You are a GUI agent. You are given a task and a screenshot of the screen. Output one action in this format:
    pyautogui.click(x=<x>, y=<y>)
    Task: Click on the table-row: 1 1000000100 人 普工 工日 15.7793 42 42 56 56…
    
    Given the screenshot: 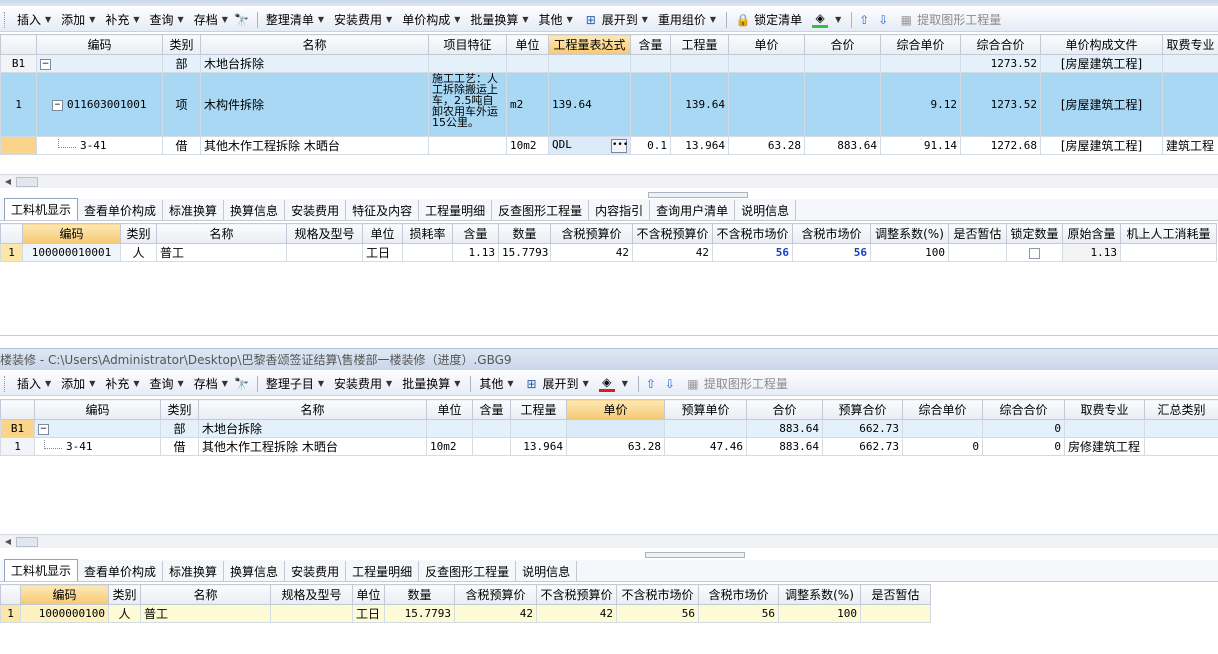 What is the action you would take?
    pyautogui.click(x=465, y=613)
    